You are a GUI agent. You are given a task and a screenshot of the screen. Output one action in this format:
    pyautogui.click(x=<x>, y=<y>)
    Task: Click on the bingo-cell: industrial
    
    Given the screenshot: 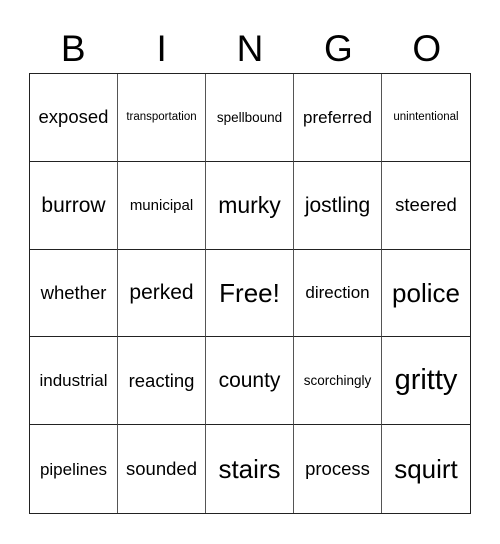 What is the action you would take?
    pyautogui.click(x=74, y=381)
    